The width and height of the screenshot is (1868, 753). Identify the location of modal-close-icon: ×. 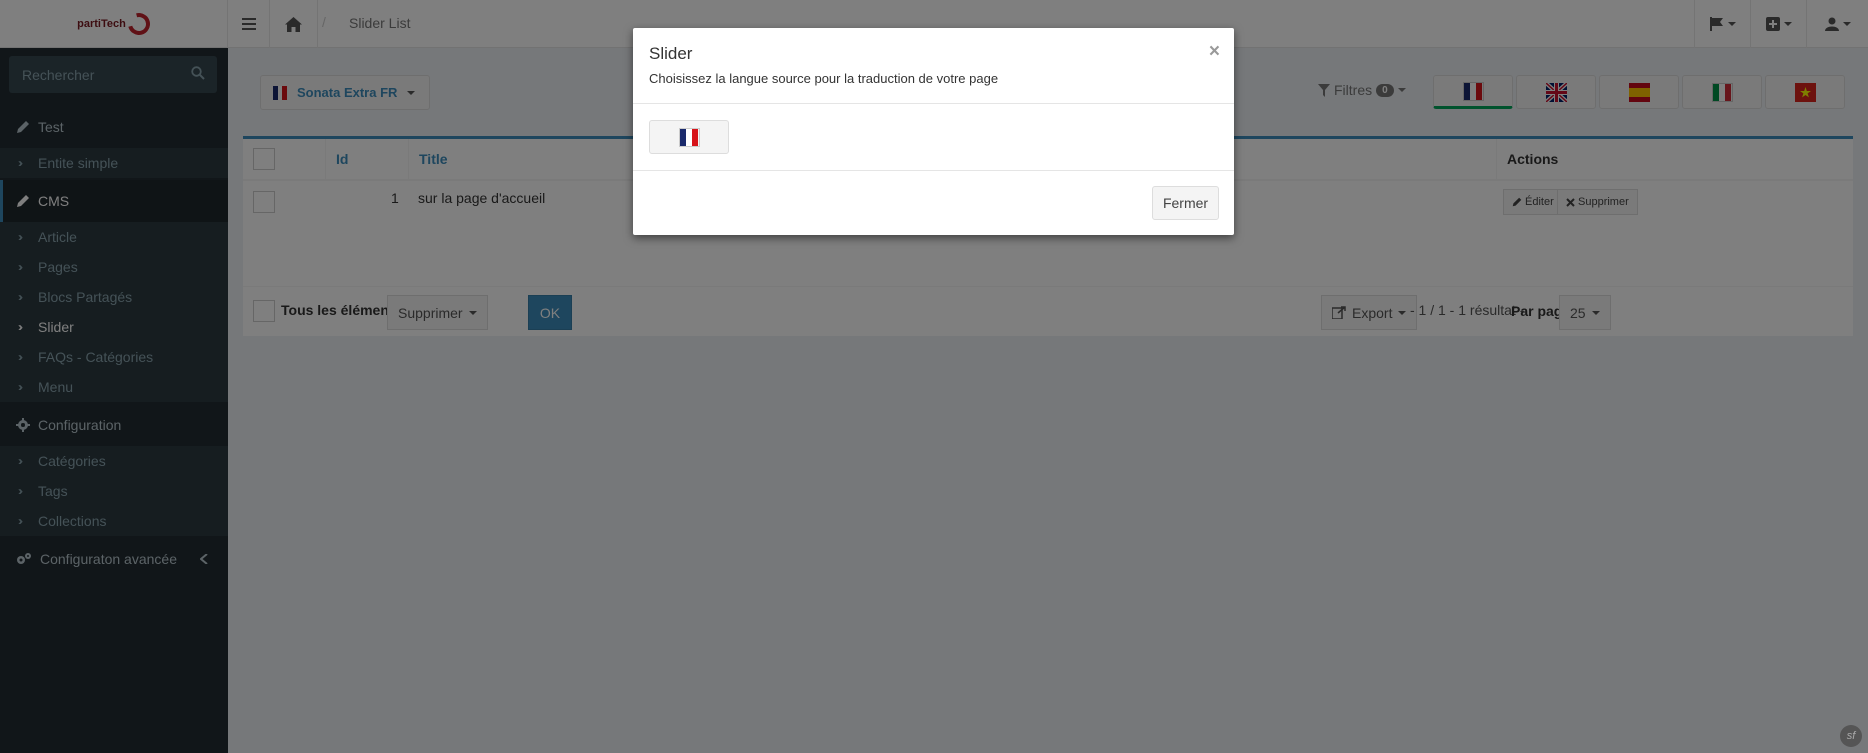
(1214, 52).